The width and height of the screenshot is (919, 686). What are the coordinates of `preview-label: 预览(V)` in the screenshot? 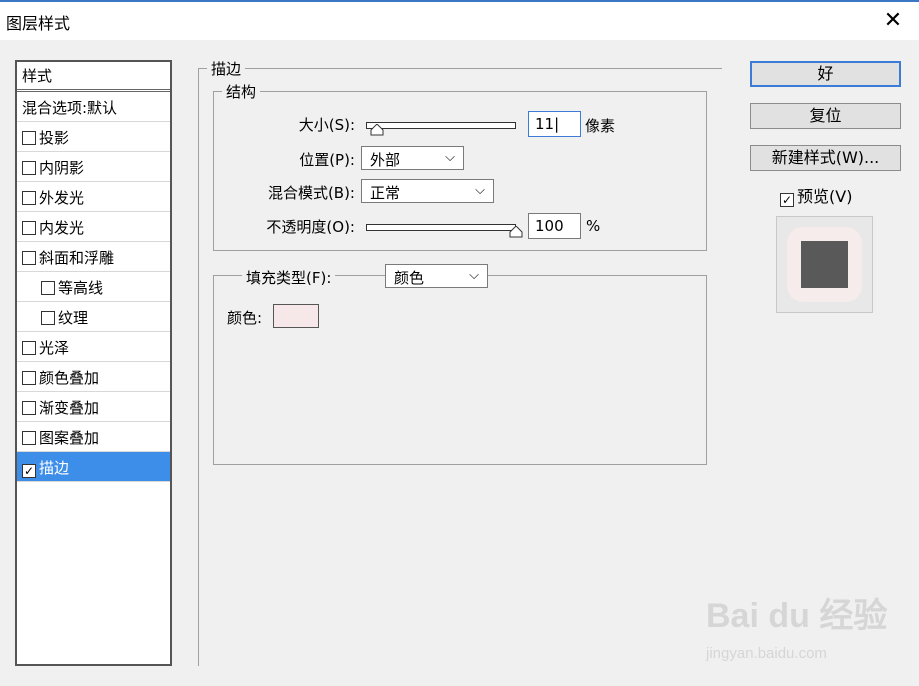 It's located at (825, 196).